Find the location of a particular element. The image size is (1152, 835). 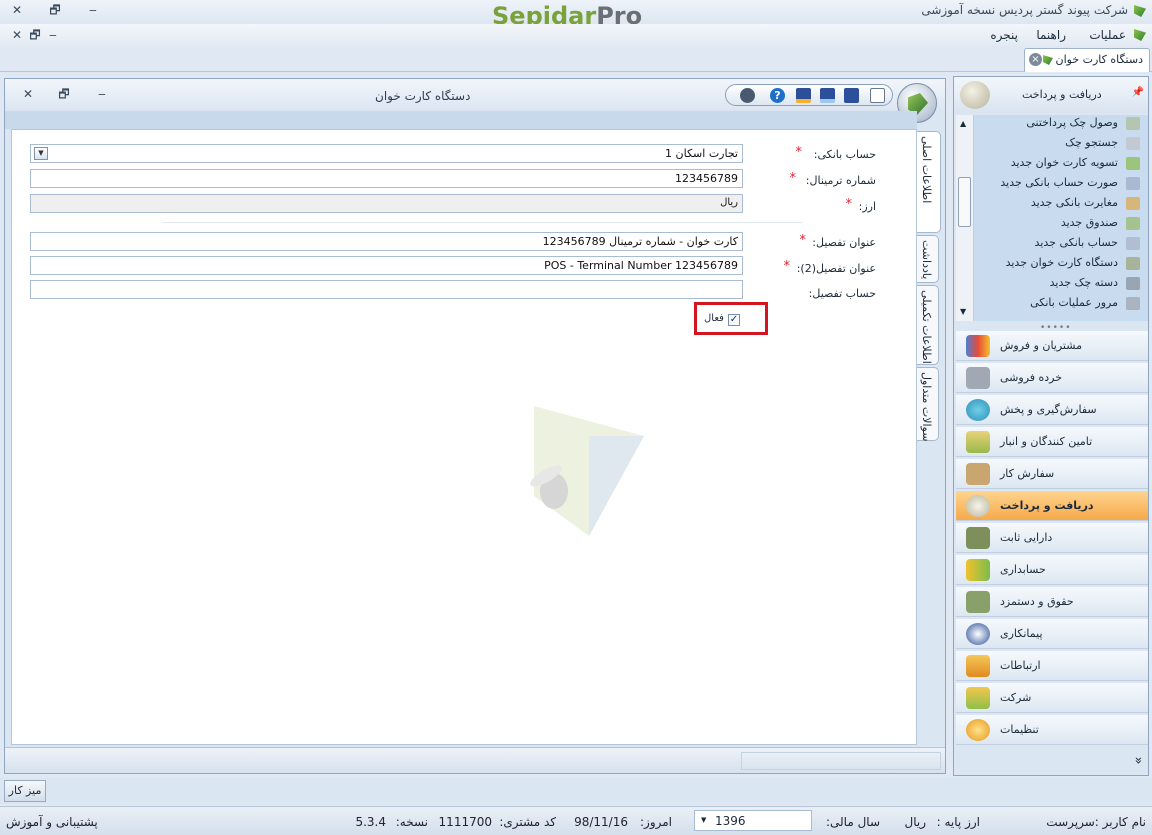

module-payroll: حقوق و دستمزد is located at coordinates (1052, 602).